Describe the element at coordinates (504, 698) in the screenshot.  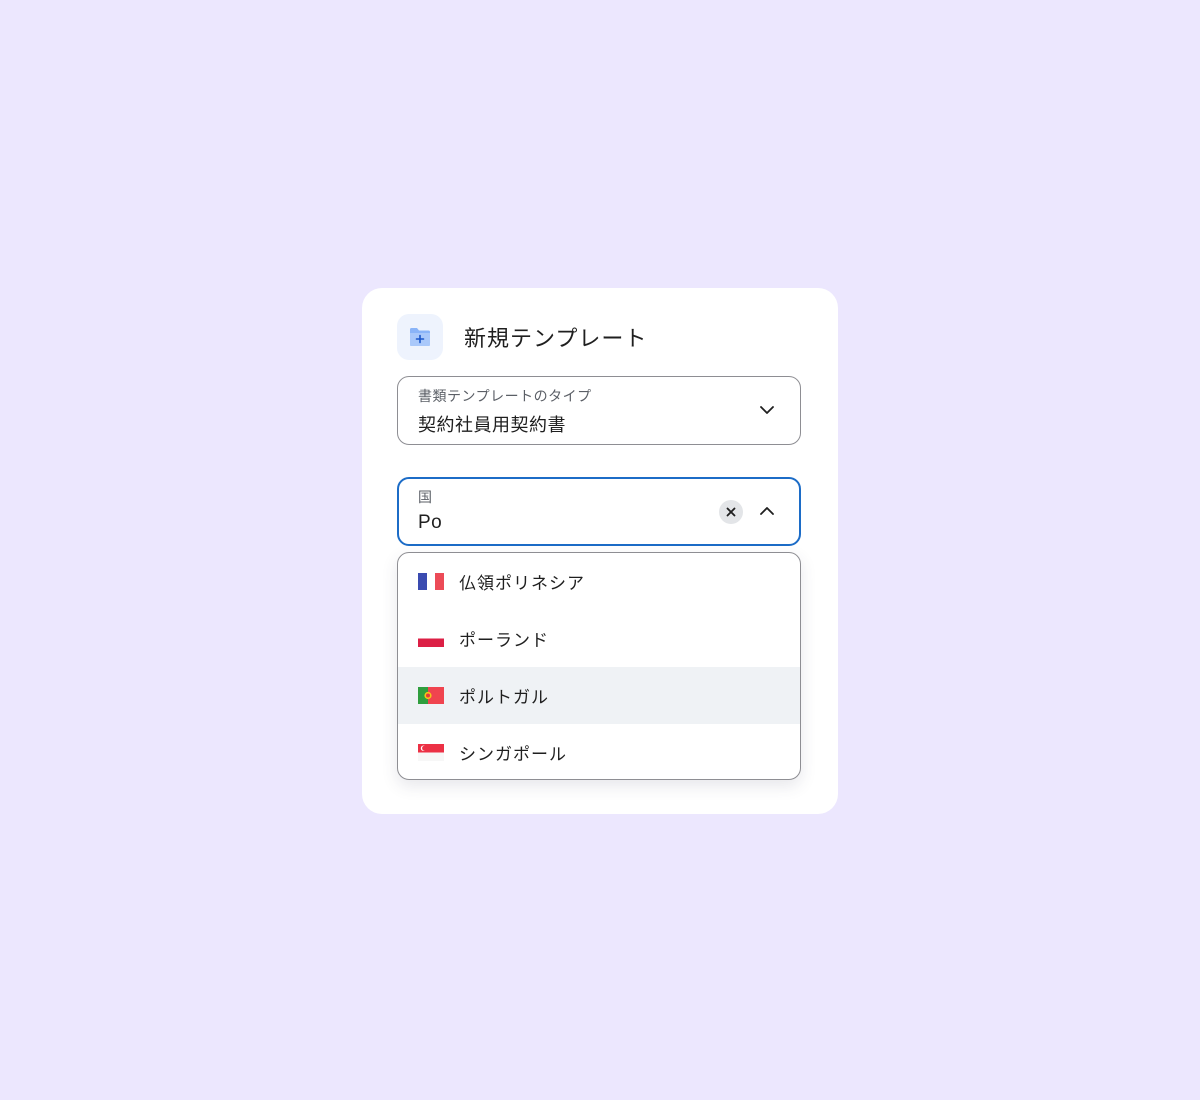
I see `option-label: ポルトガル` at that location.